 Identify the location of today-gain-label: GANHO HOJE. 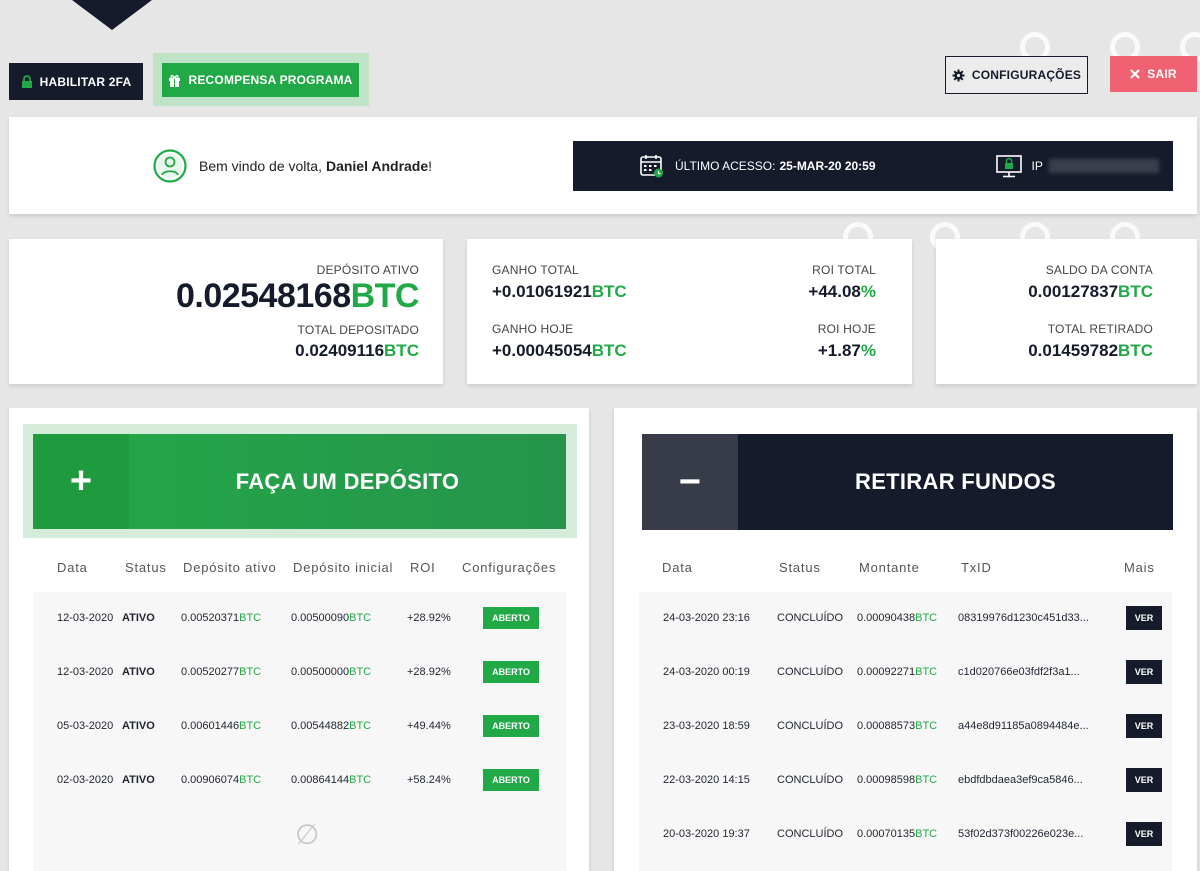
(533, 329).